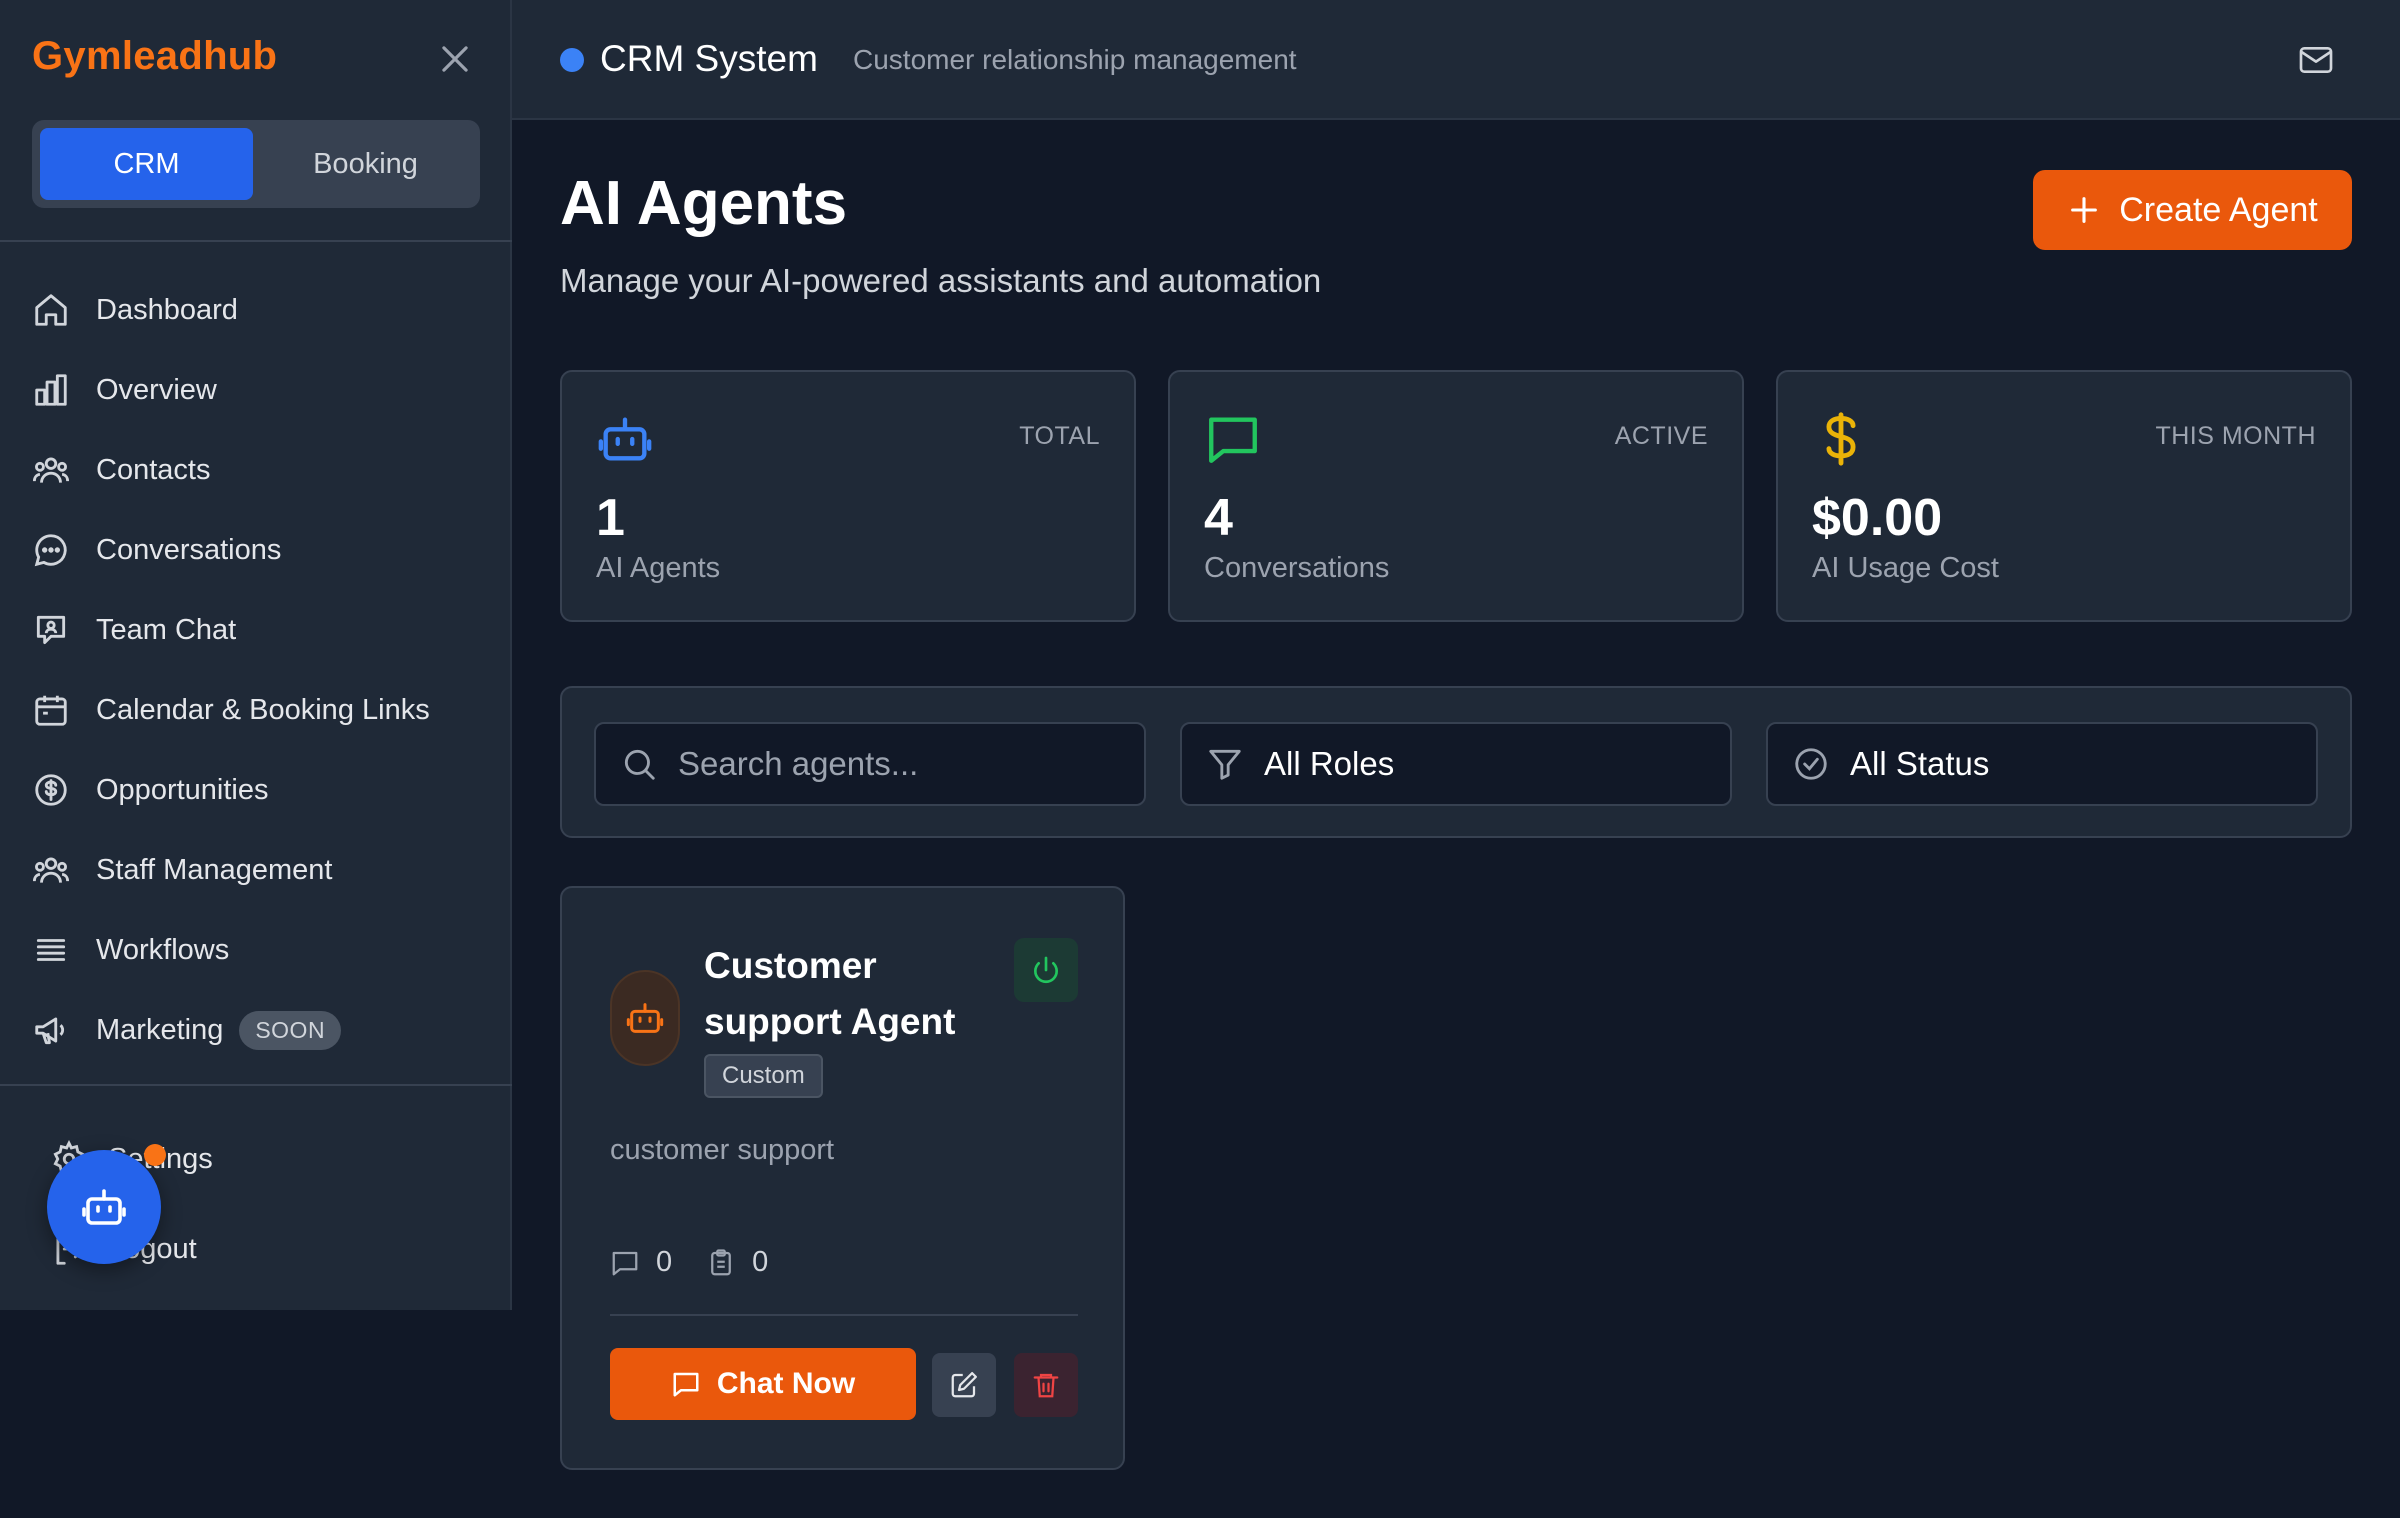 This screenshot has height=1518, width=2400. What do you see at coordinates (256, 470) in the screenshot?
I see `sidebar-item-contacts: Contacts` at bounding box center [256, 470].